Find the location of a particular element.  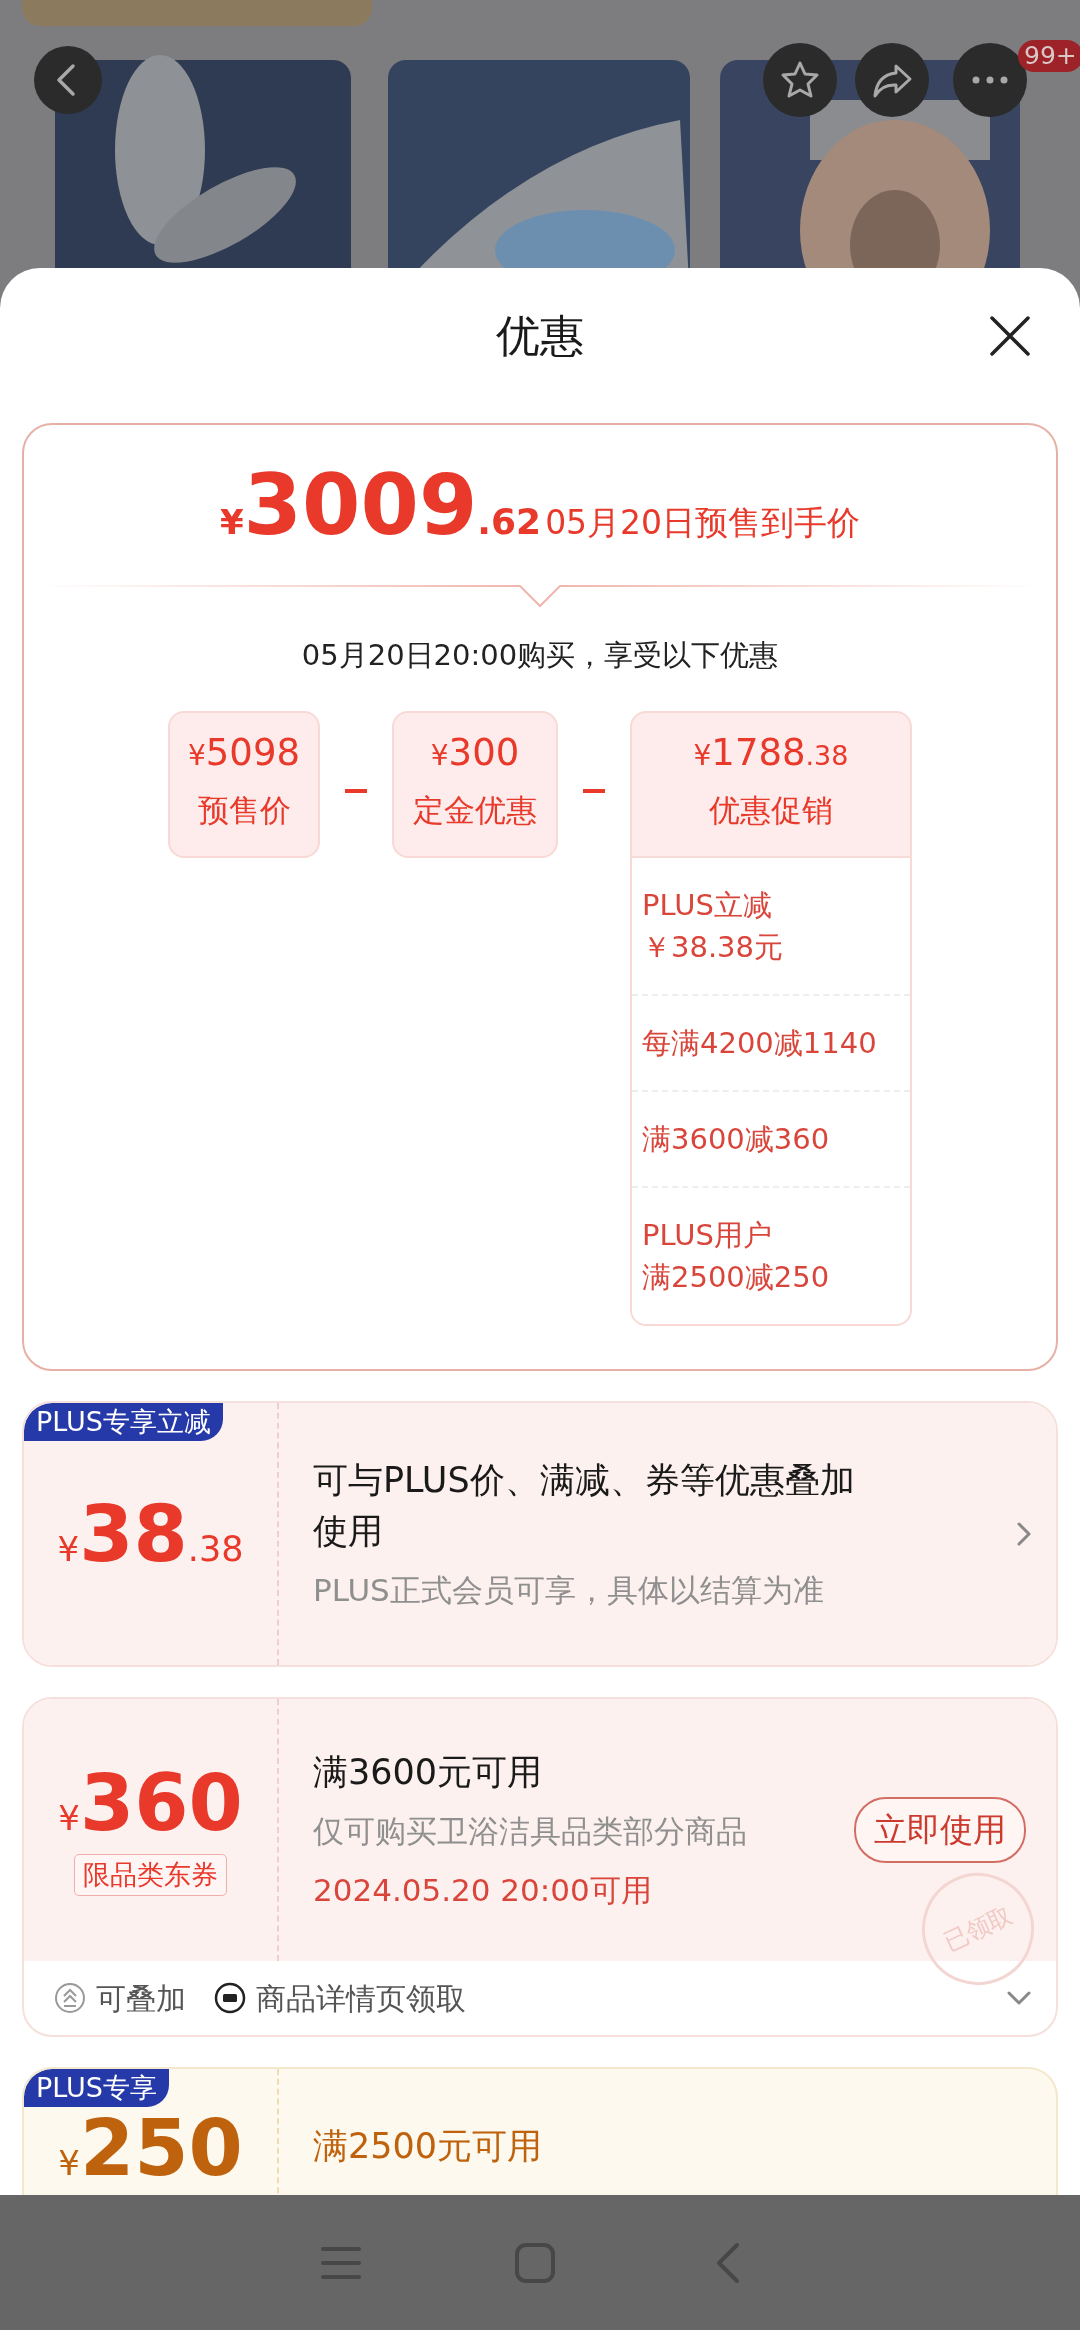

sheet-title: 优惠 is located at coordinates (540, 336).